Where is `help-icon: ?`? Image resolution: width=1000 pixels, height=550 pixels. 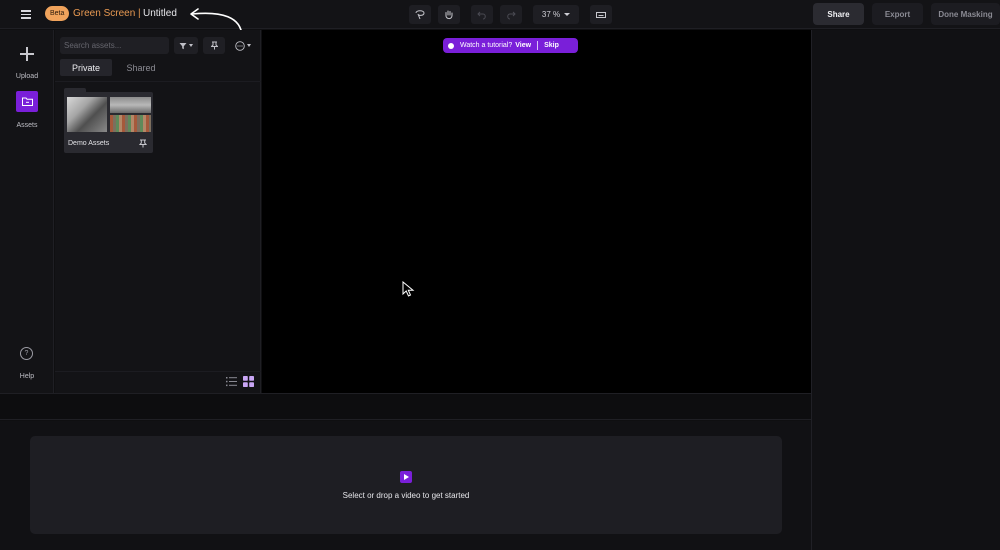
help-icon: ? is located at coordinates (26, 353).